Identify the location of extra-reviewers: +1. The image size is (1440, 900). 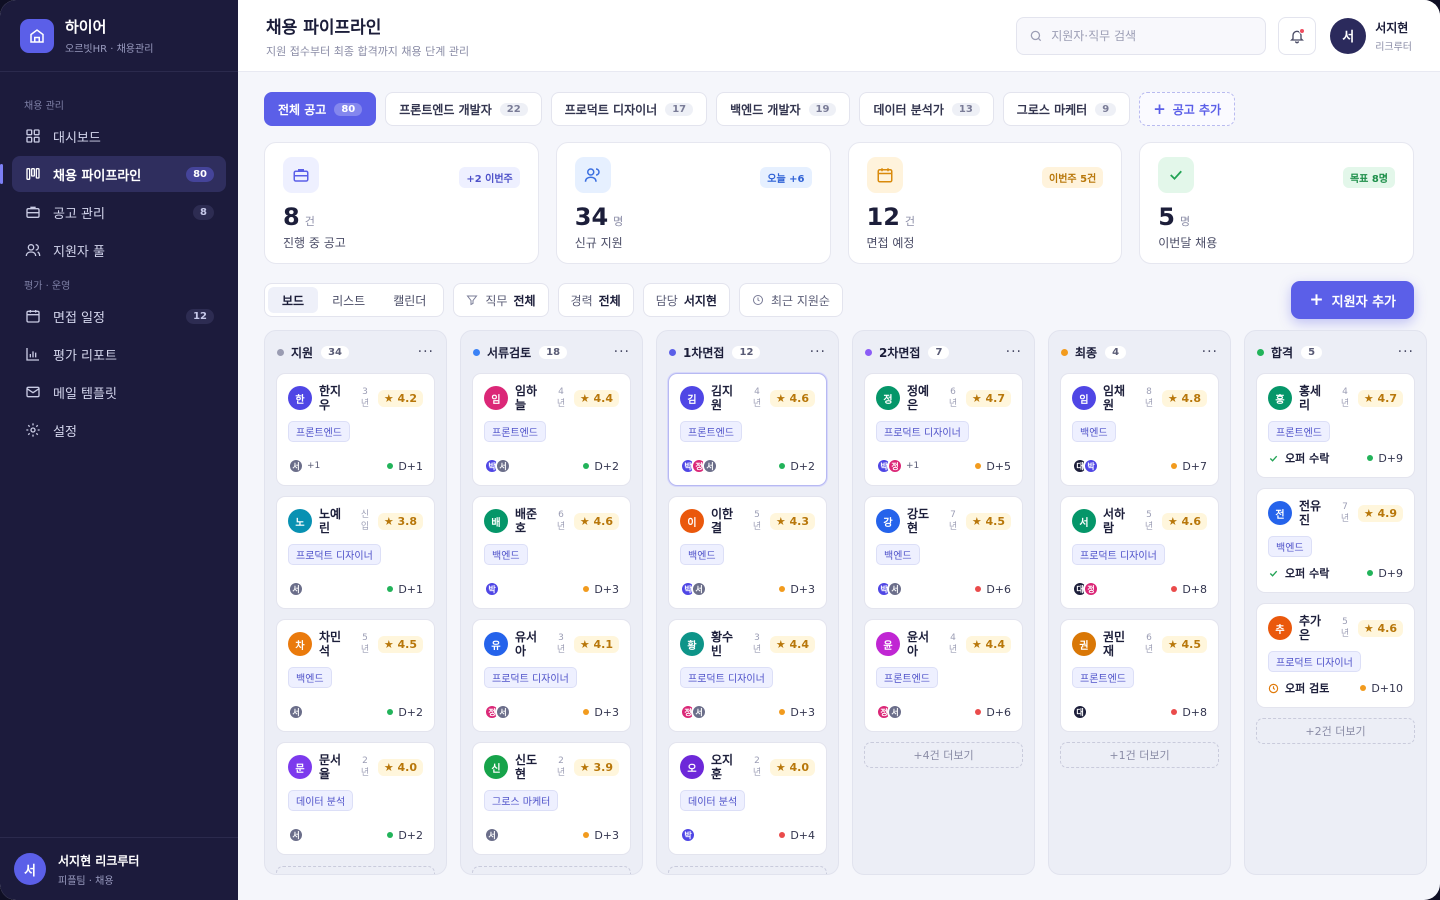
(913, 466).